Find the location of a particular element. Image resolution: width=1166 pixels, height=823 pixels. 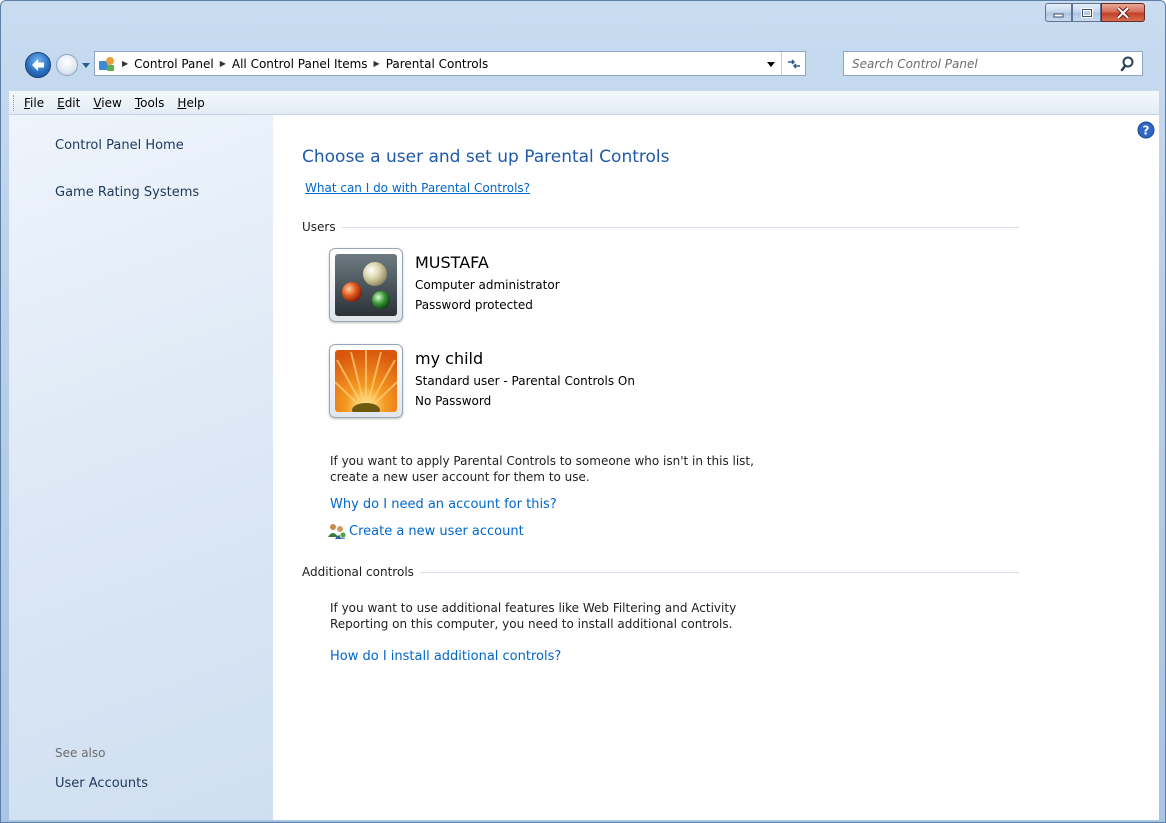

menu-file: File is located at coordinates (34, 103).